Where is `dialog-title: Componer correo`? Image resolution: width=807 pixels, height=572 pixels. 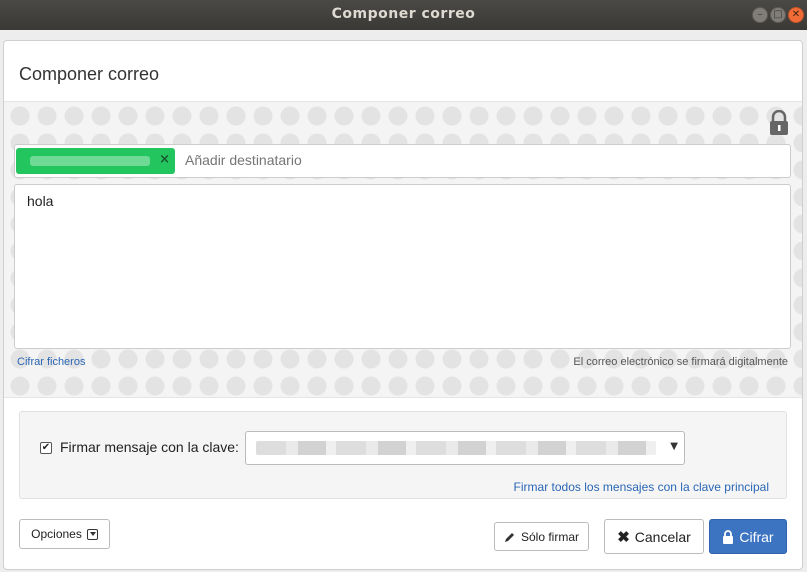 dialog-title: Componer correo is located at coordinates (89, 74).